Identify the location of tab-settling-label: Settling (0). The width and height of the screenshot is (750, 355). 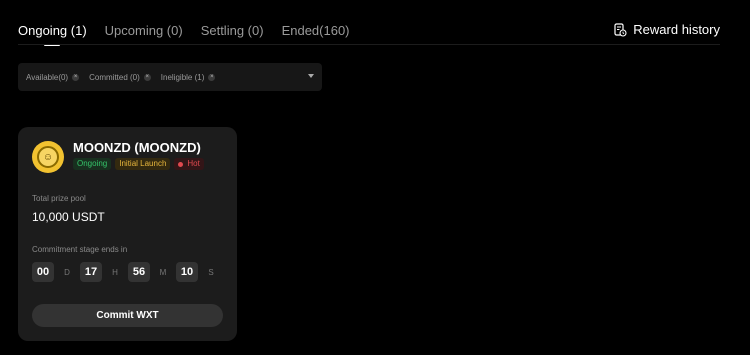
(232, 30).